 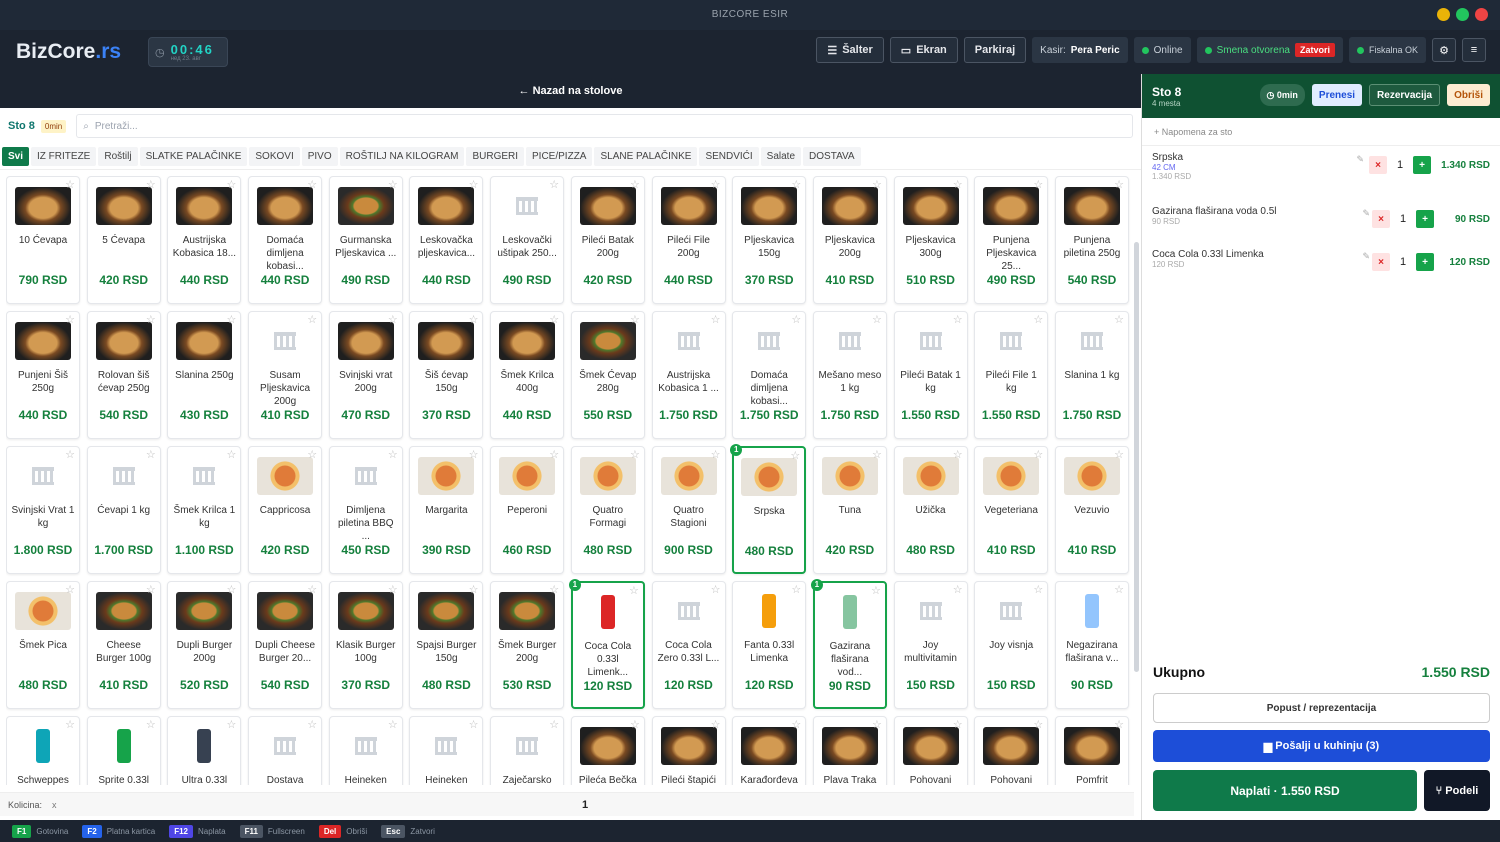 What do you see at coordinates (365, 510) in the screenshot?
I see `product-card: ☆ Dimljena piletina BBQ ... 450 RSD` at bounding box center [365, 510].